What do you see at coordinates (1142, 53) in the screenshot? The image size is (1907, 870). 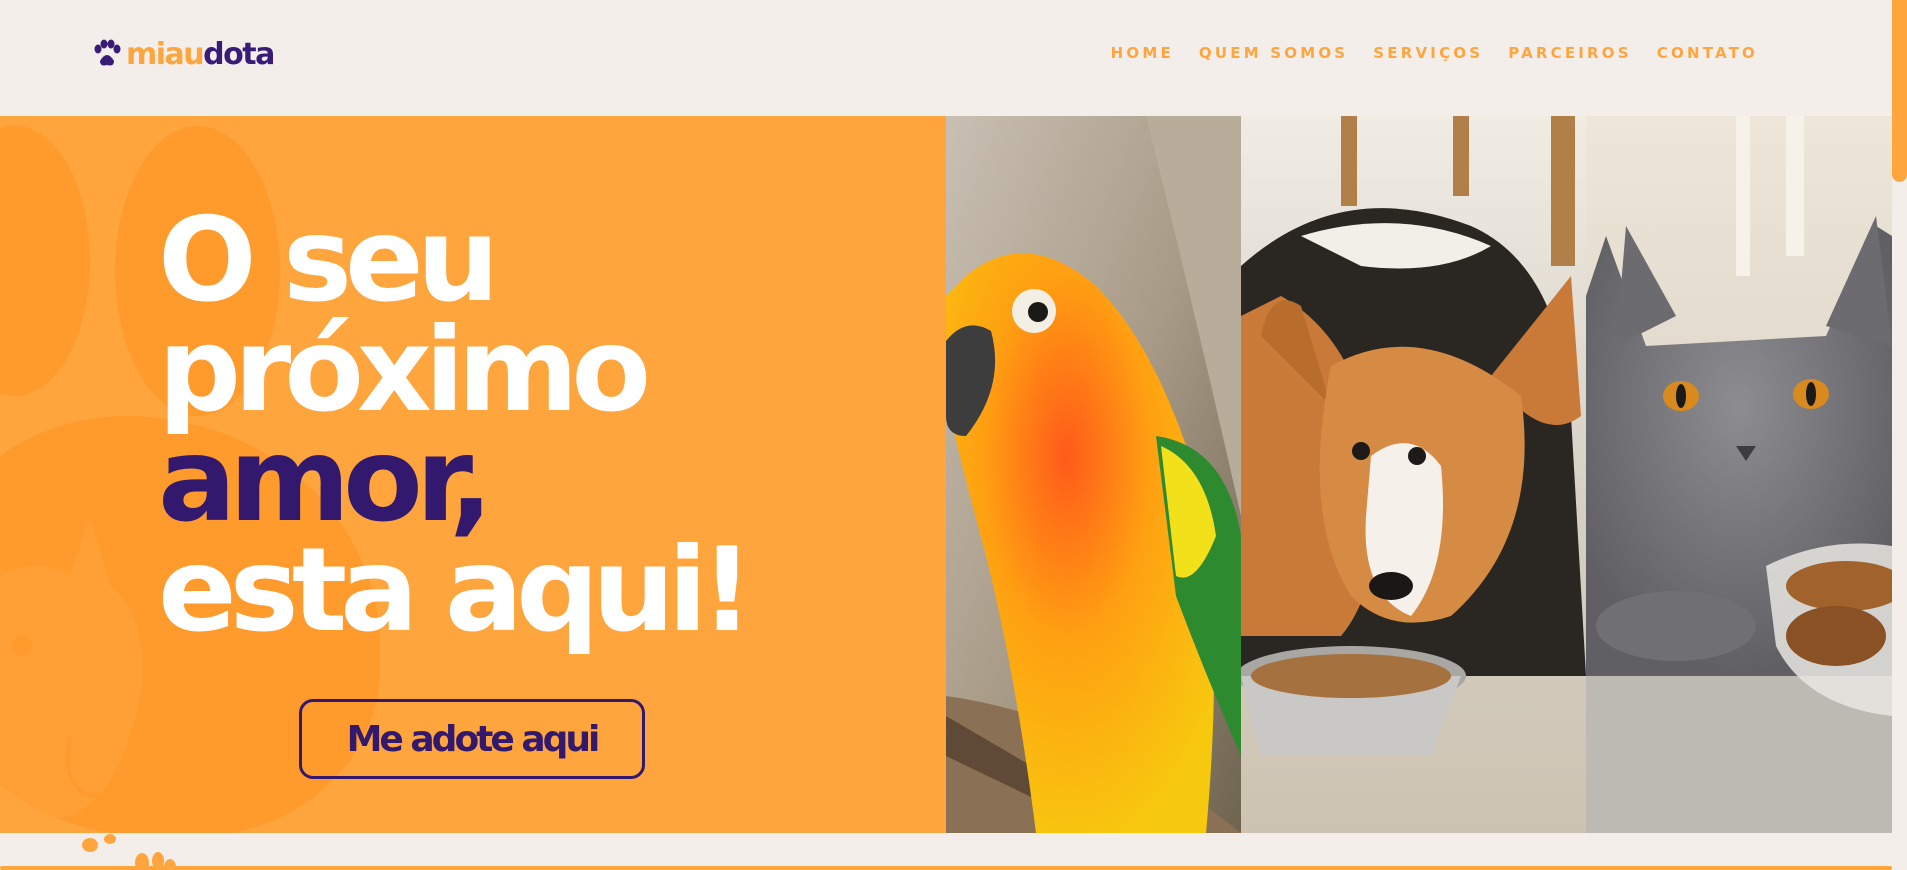 I see `nav-home: HOME` at bounding box center [1142, 53].